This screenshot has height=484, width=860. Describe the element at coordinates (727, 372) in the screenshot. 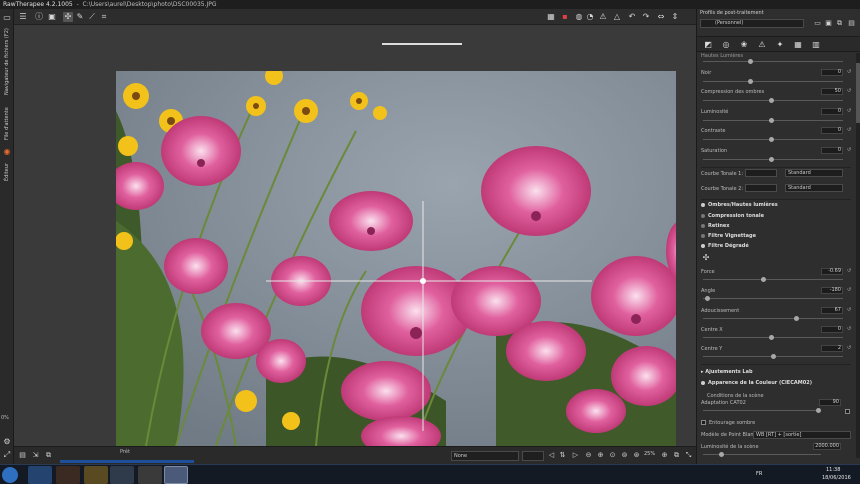

I see `section-ajustements-lab: ▸ Ajustements Lab` at that location.